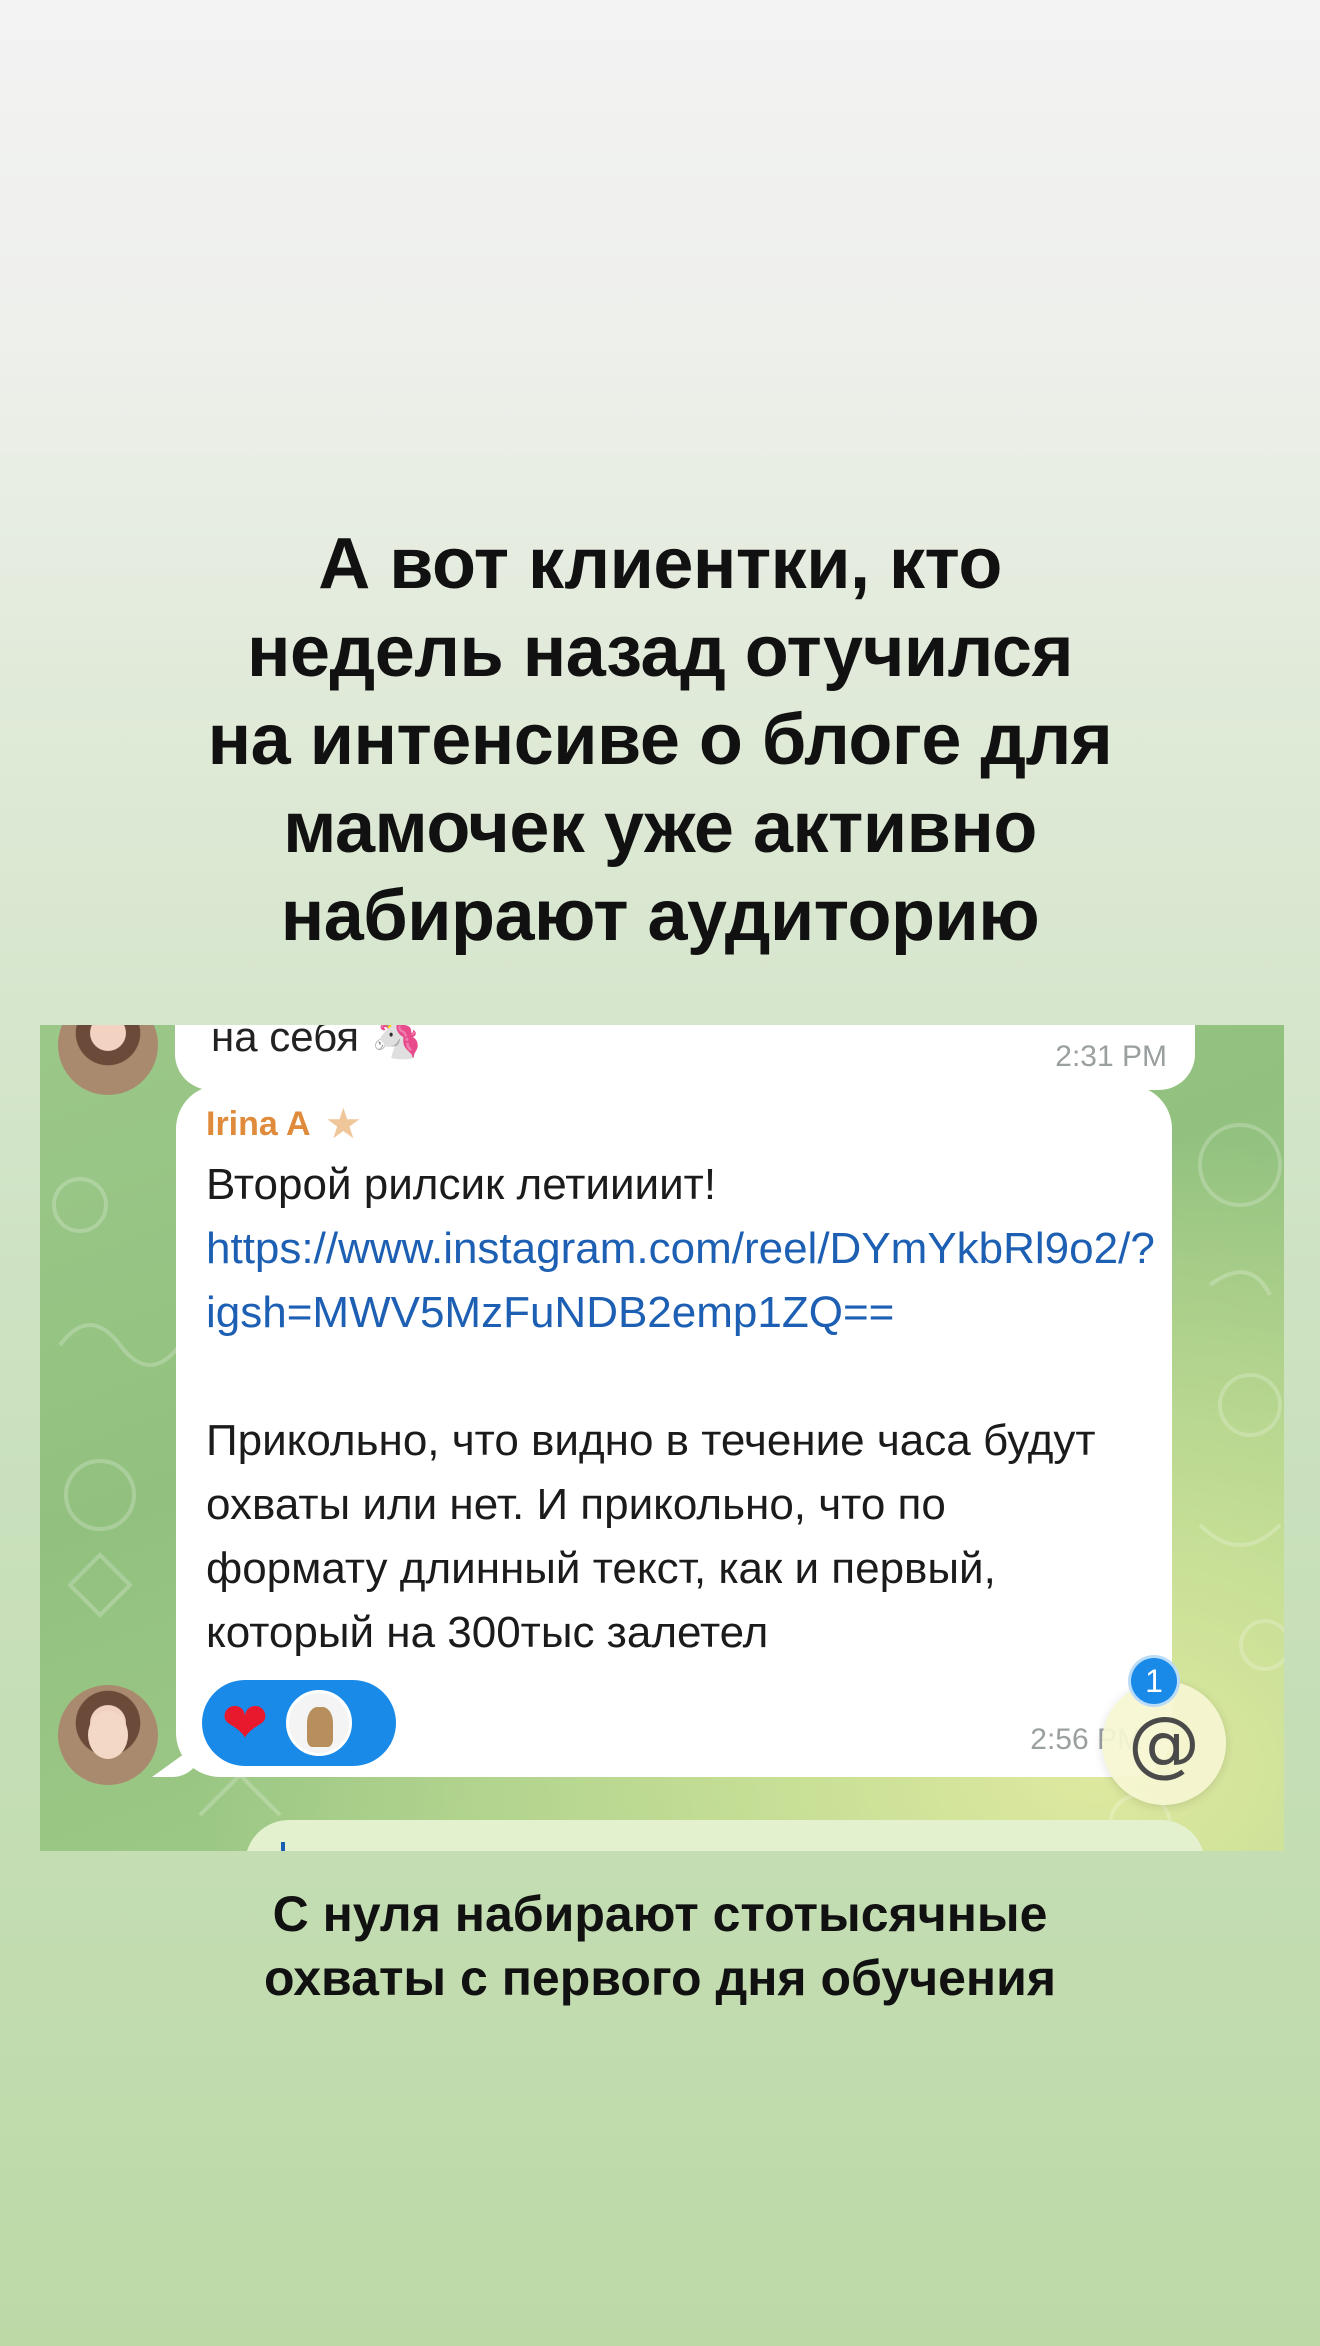 This screenshot has height=2346, width=1320. What do you see at coordinates (461, 1184) in the screenshot?
I see `message-text: Второй рилсик летиииит!` at bounding box center [461, 1184].